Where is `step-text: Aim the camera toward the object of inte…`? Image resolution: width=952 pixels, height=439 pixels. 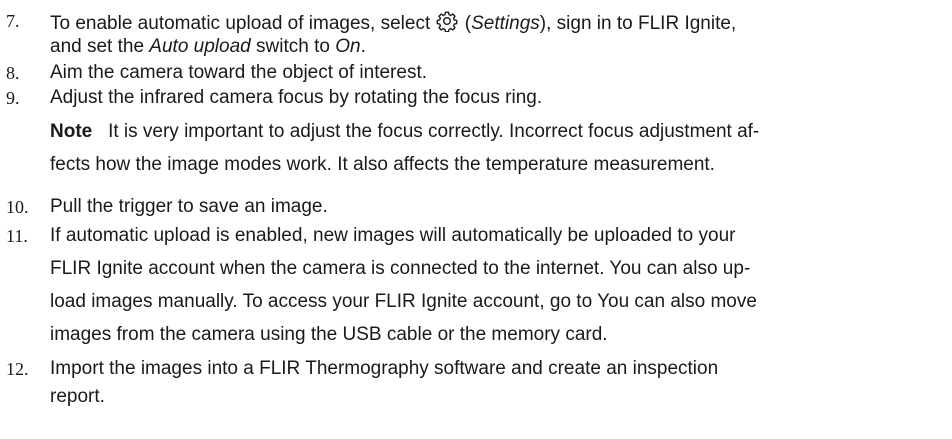 step-text: Aim the camera toward the object of inte… is located at coordinates (239, 72).